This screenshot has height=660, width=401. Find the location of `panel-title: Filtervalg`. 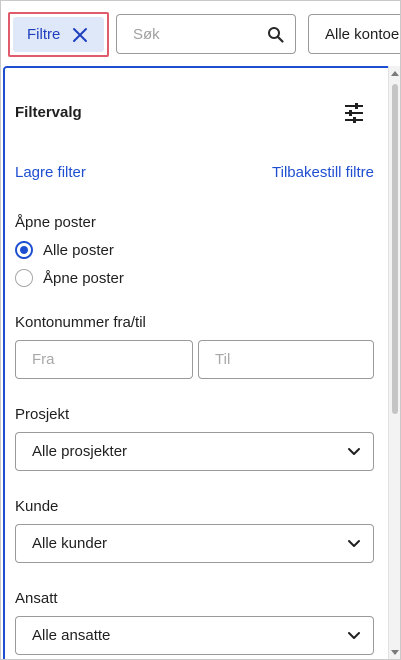

panel-title: Filtervalg is located at coordinates (48, 112).